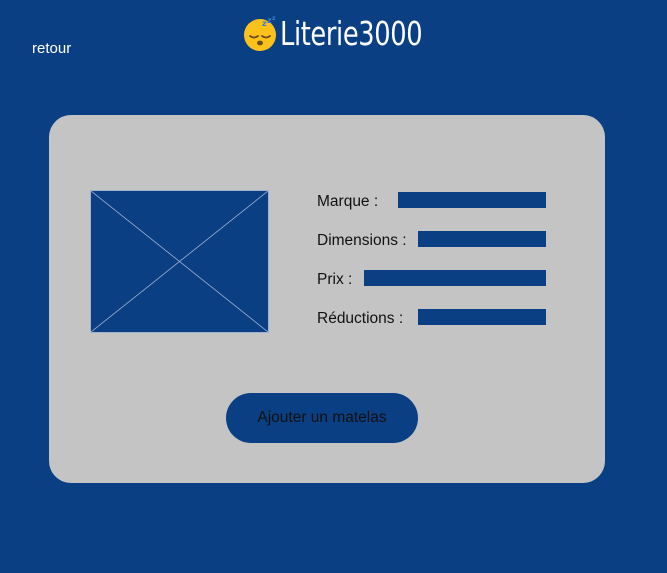 The height and width of the screenshot is (573, 667). I want to click on price-label: Prix :, so click(335, 279).